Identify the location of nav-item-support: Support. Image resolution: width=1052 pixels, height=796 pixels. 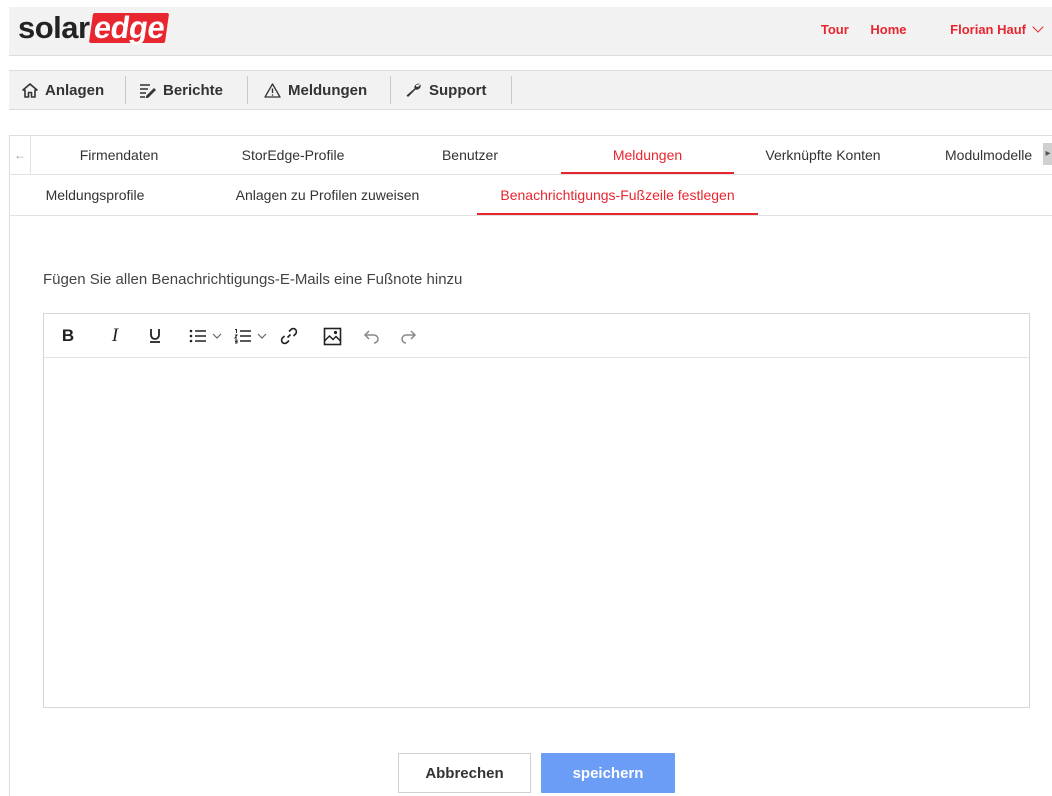
(446, 90).